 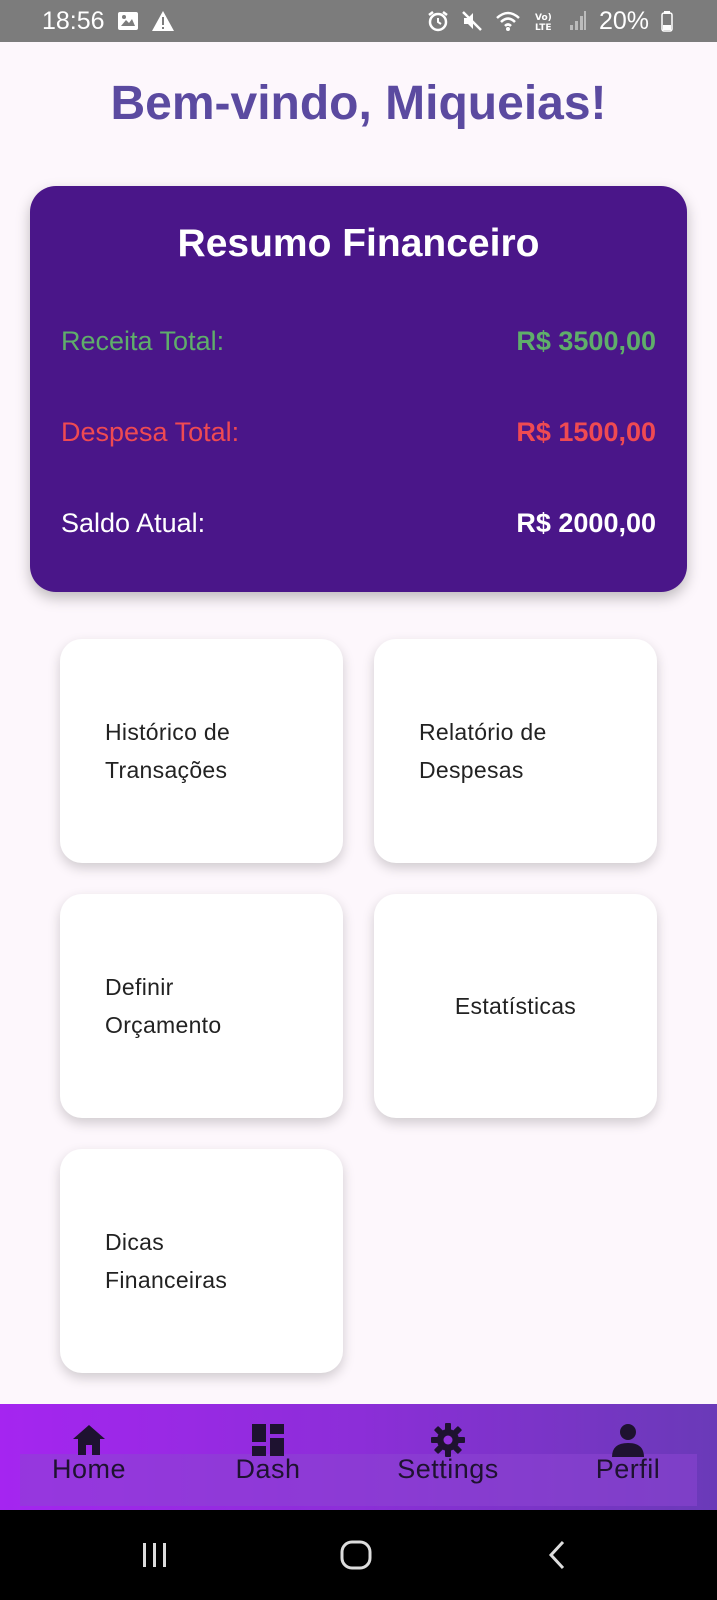 What do you see at coordinates (543, 18) in the screenshot?
I see `svg-text: Vo)` at bounding box center [543, 18].